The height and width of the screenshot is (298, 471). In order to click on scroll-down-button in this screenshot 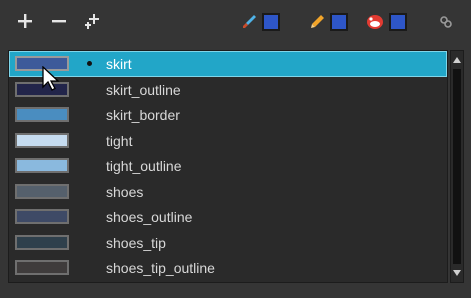, I will do `click(457, 273)`.